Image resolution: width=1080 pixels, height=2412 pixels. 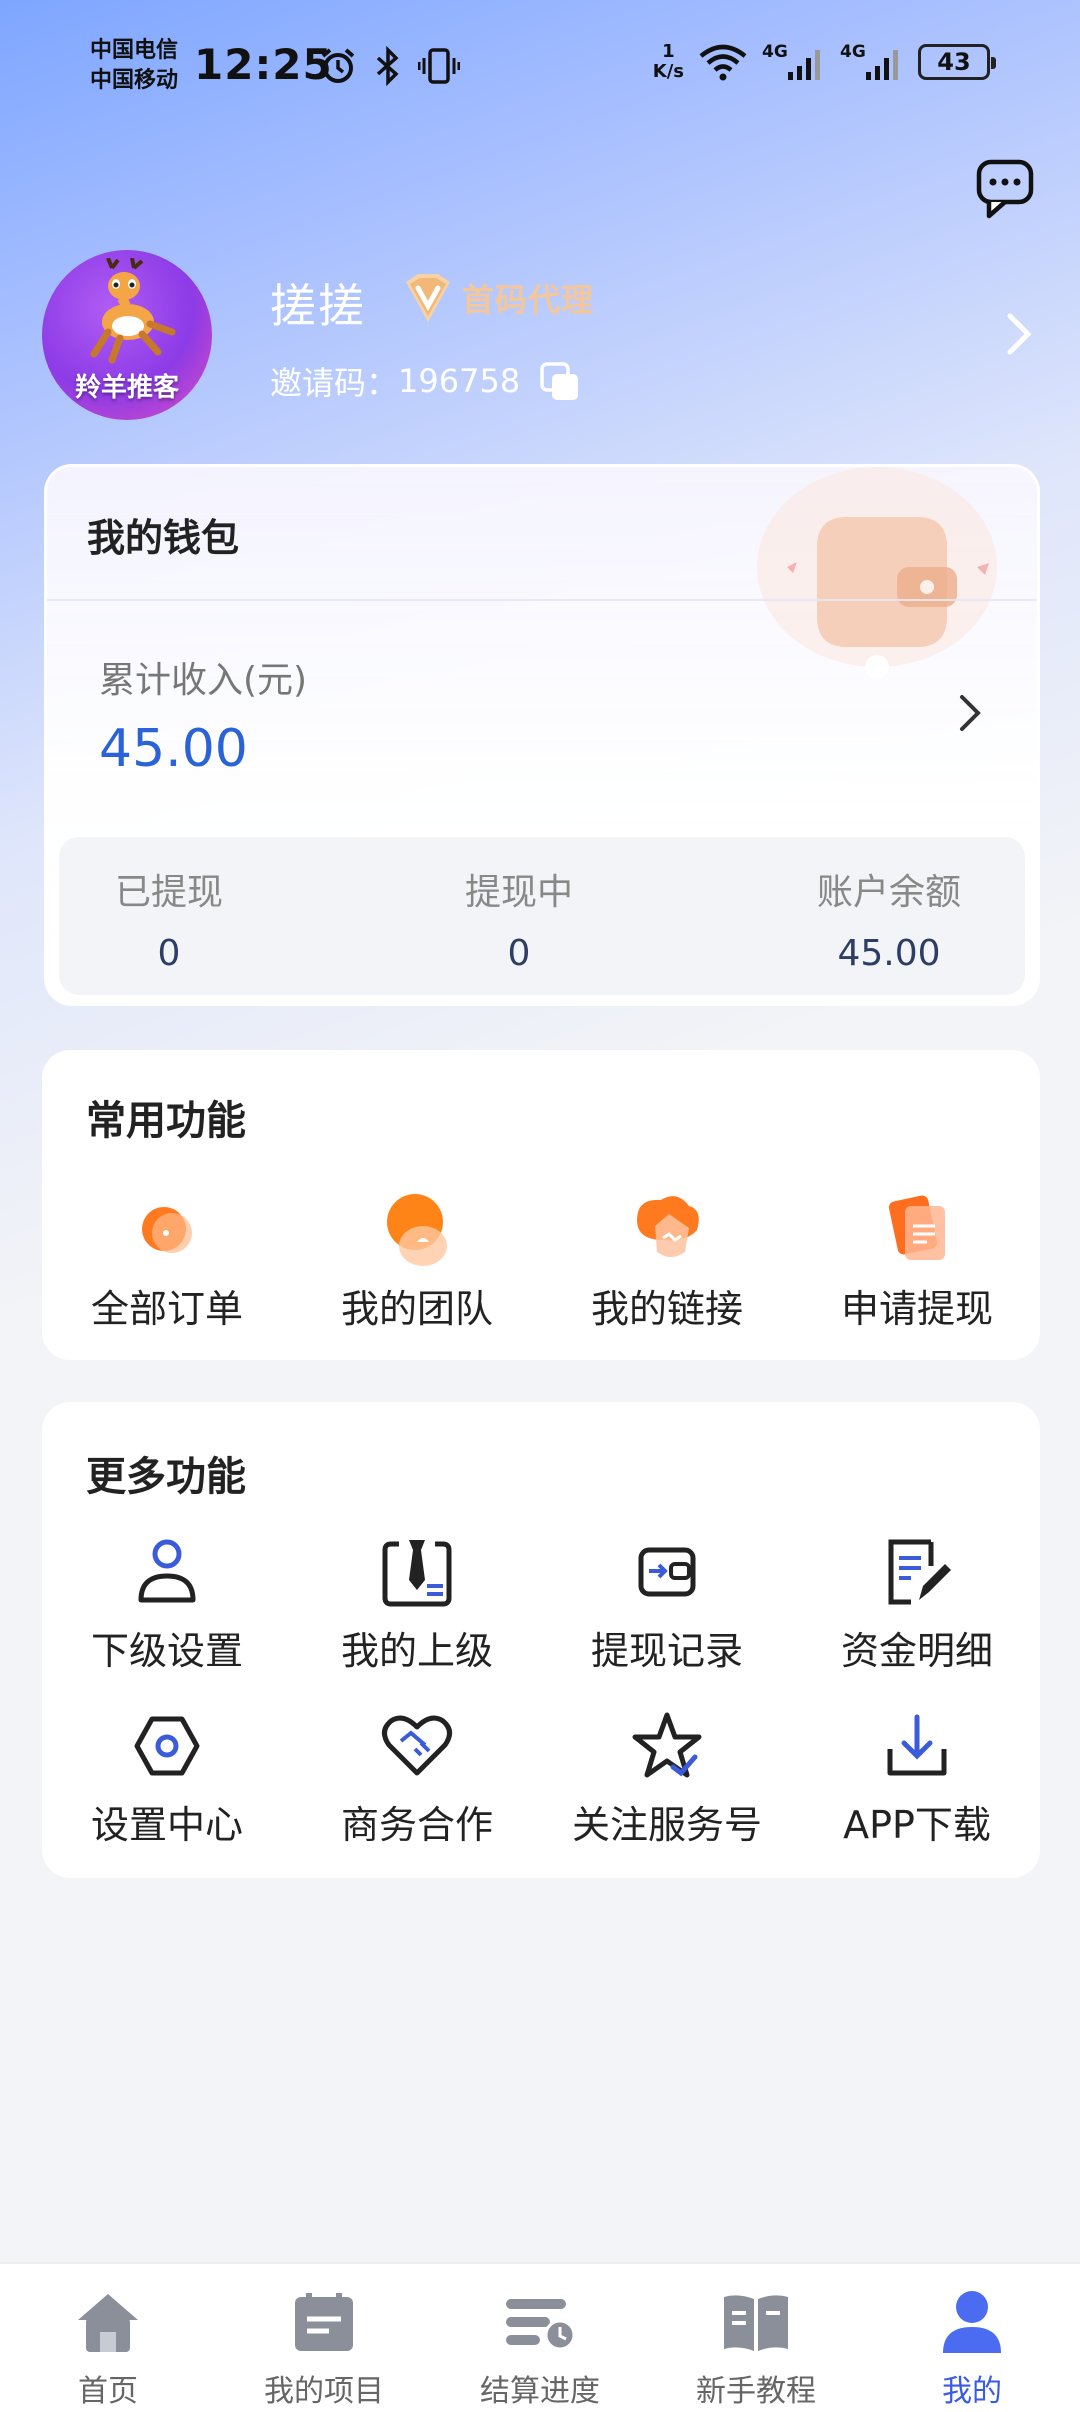 I want to click on stat-withdrawn: 已提现 0, so click(x=168, y=923).